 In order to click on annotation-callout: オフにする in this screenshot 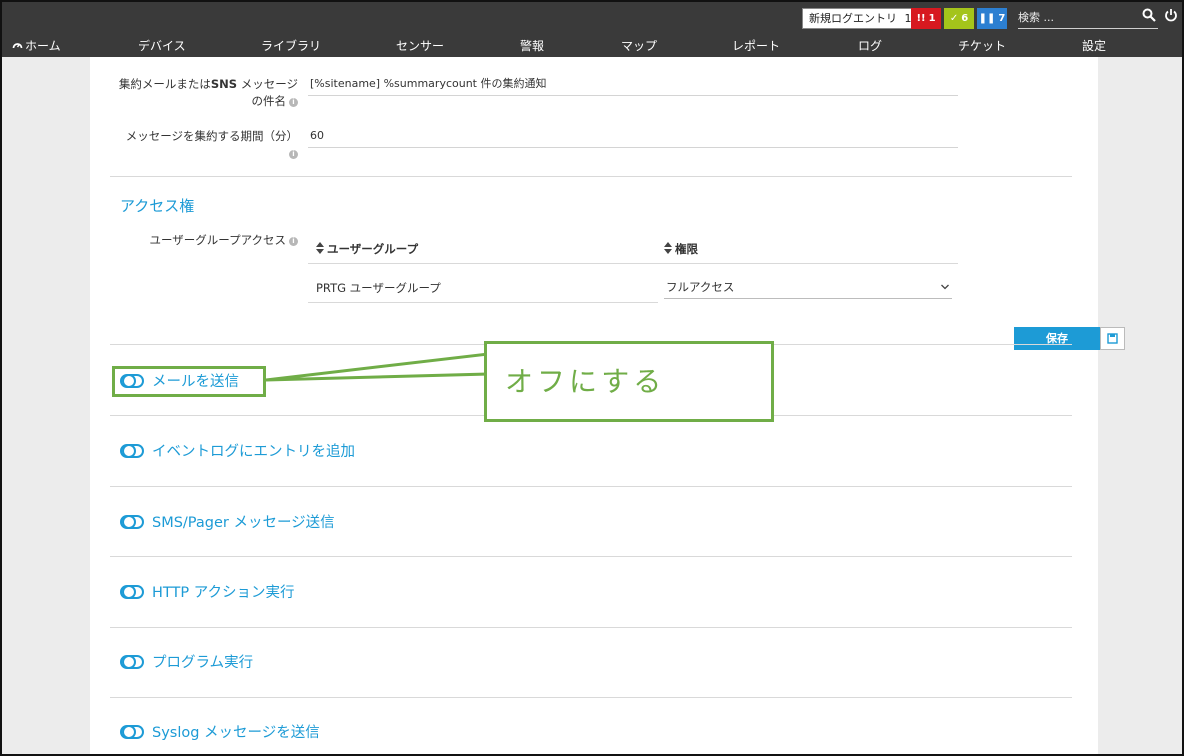, I will do `click(629, 381)`.